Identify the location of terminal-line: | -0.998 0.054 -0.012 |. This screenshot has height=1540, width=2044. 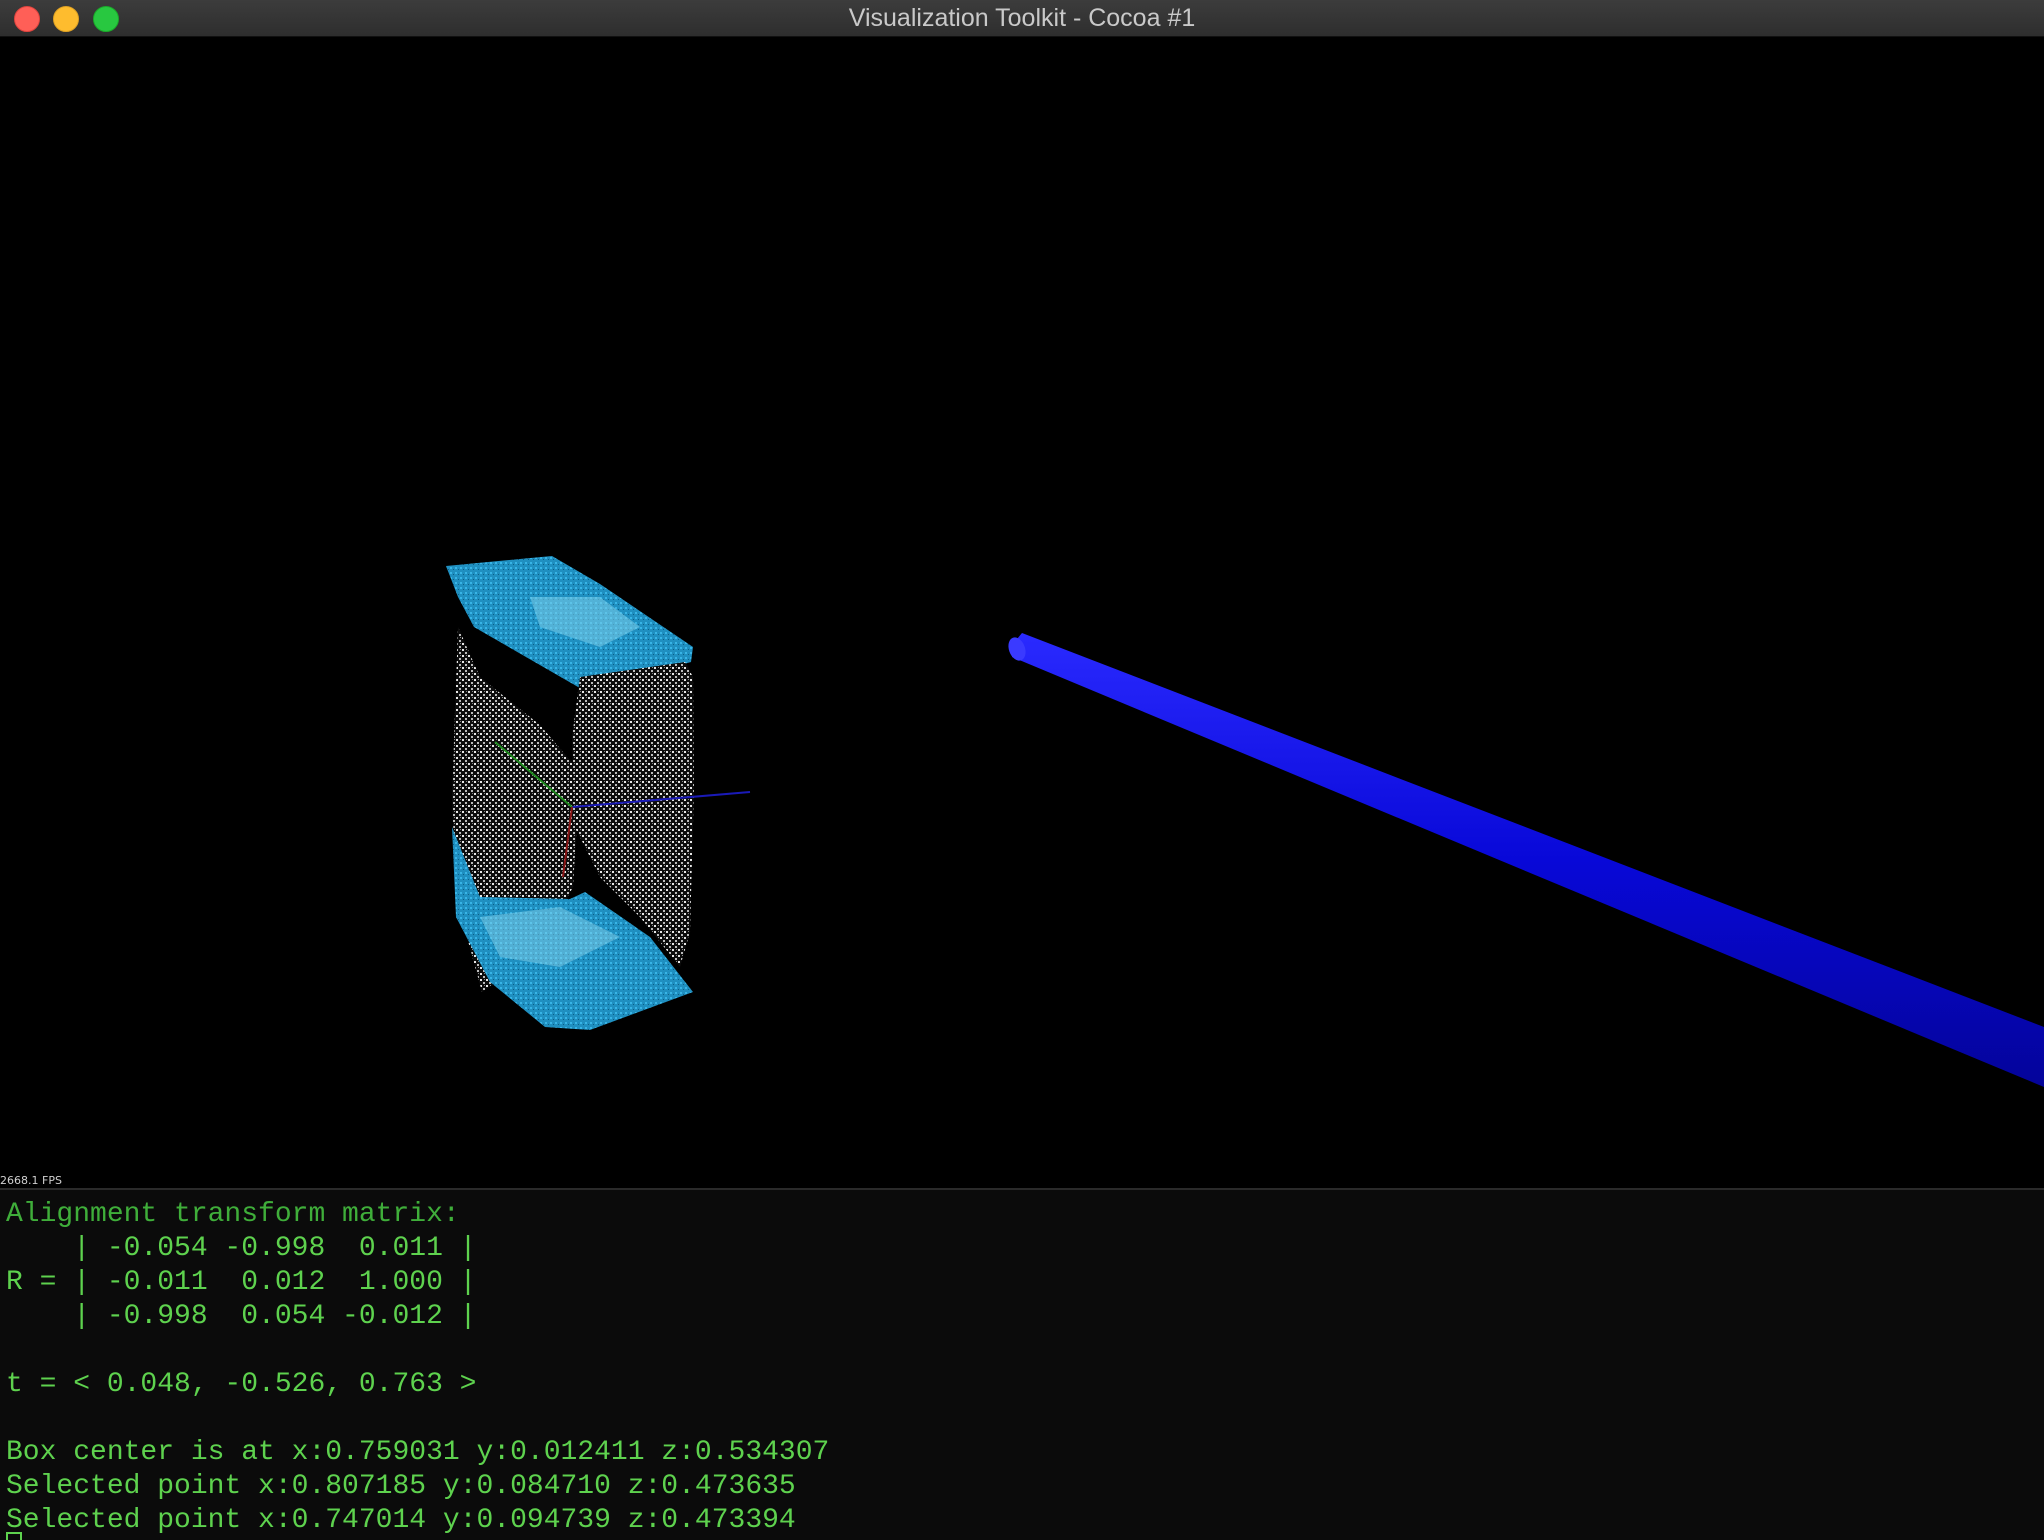
(241, 1316).